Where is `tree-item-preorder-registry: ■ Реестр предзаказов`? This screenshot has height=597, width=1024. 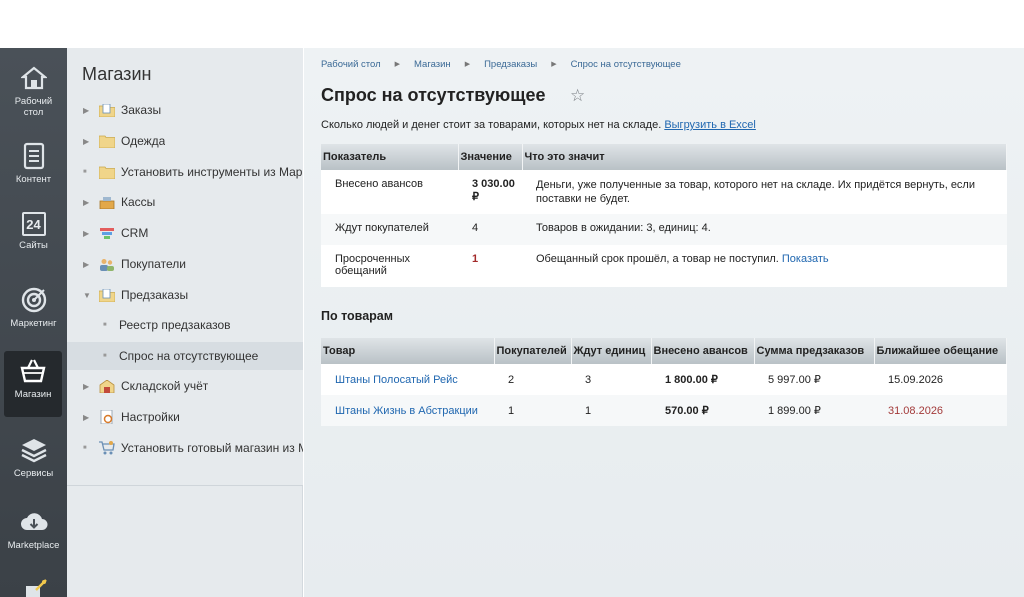 tree-item-preorder-registry: ■ Реестр предзаказов is located at coordinates (185, 325).